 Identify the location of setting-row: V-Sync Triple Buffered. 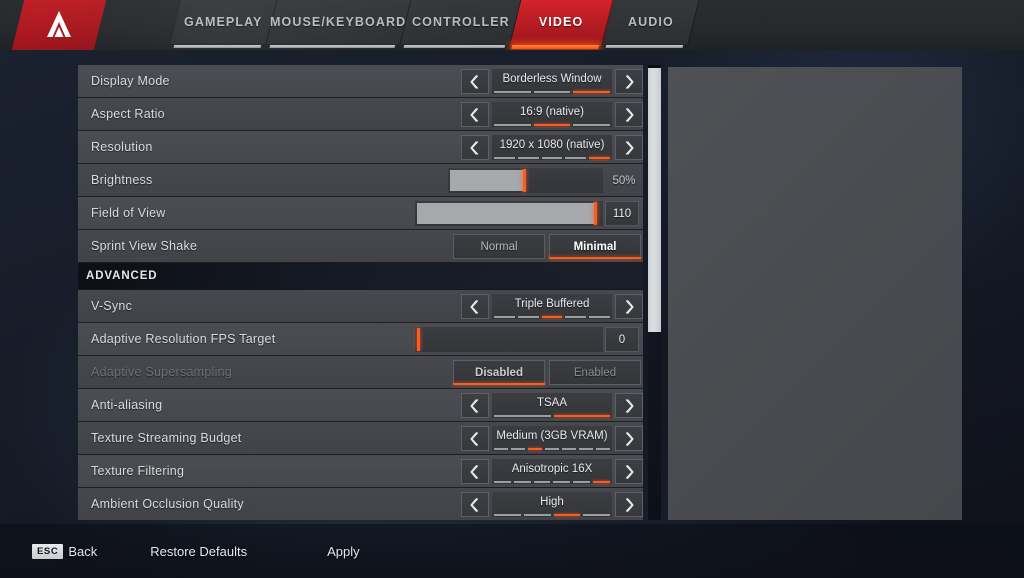
(360, 306).